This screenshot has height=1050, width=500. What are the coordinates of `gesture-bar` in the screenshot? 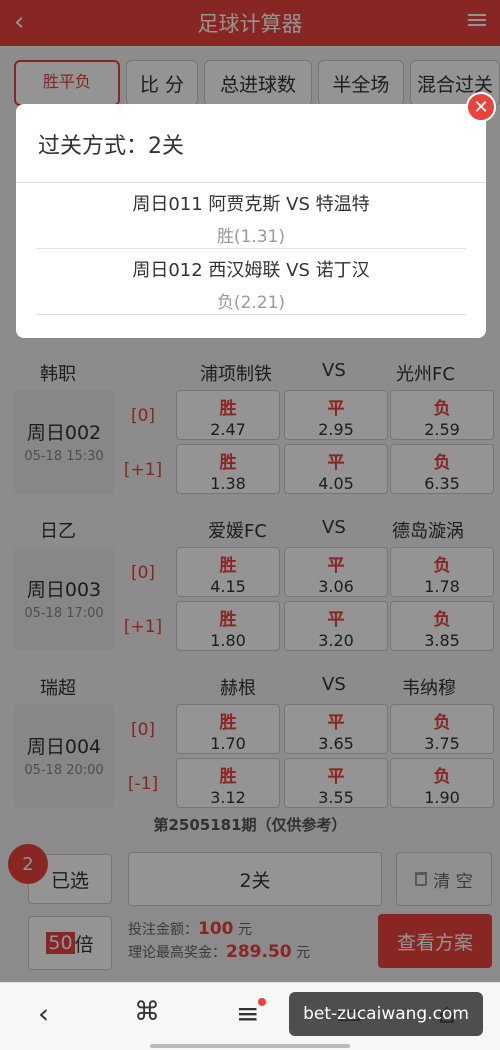 It's located at (250, 1046).